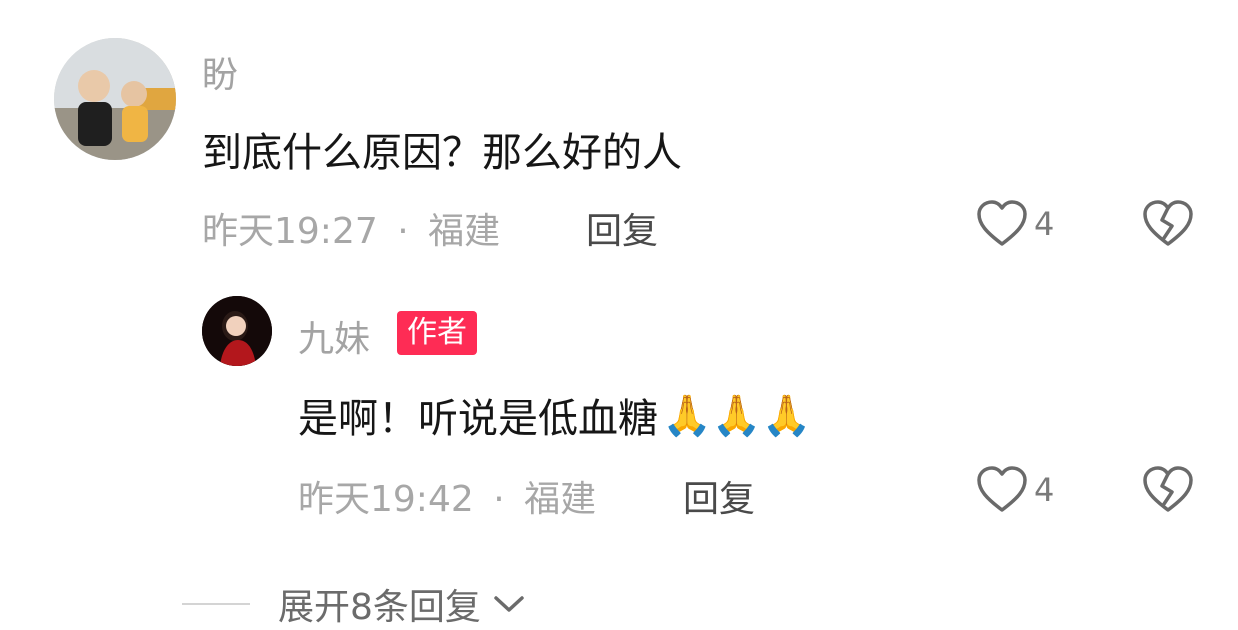 The width and height of the screenshot is (1238, 630). I want to click on reply-location: 福建, so click(560, 499).